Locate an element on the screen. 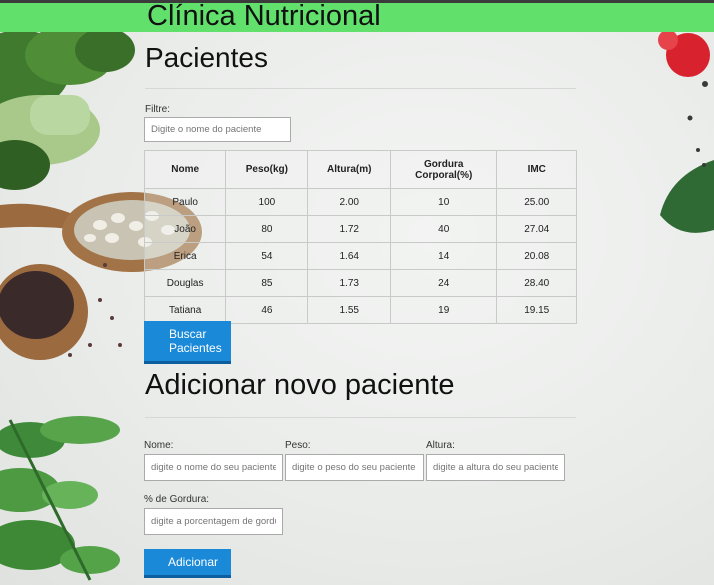  cell-weight: 46 is located at coordinates (267, 310).